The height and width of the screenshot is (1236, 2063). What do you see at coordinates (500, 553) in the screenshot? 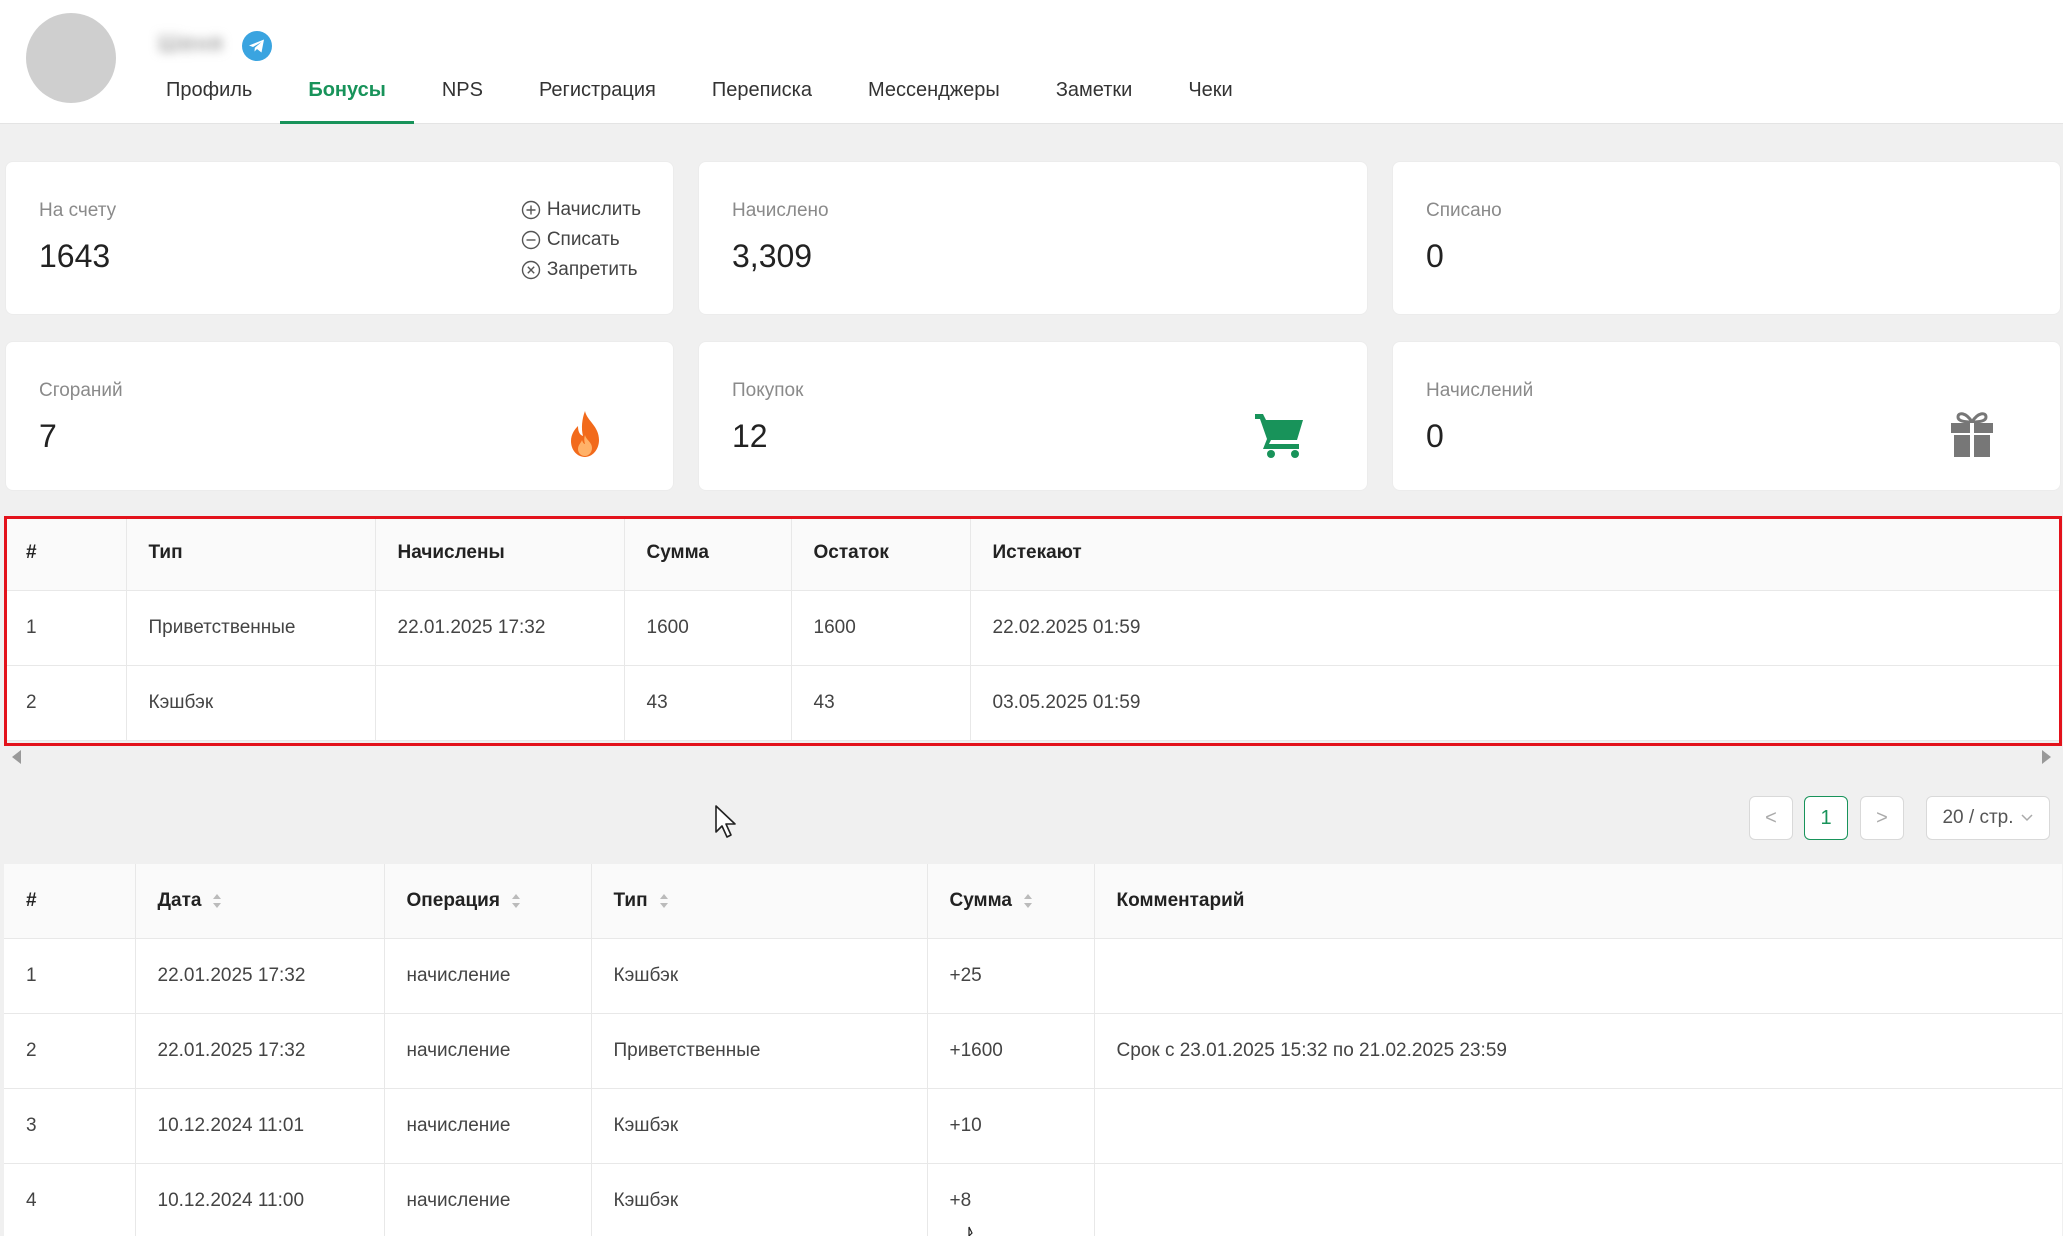
I see `column-accrued-at: Начислены` at bounding box center [500, 553].